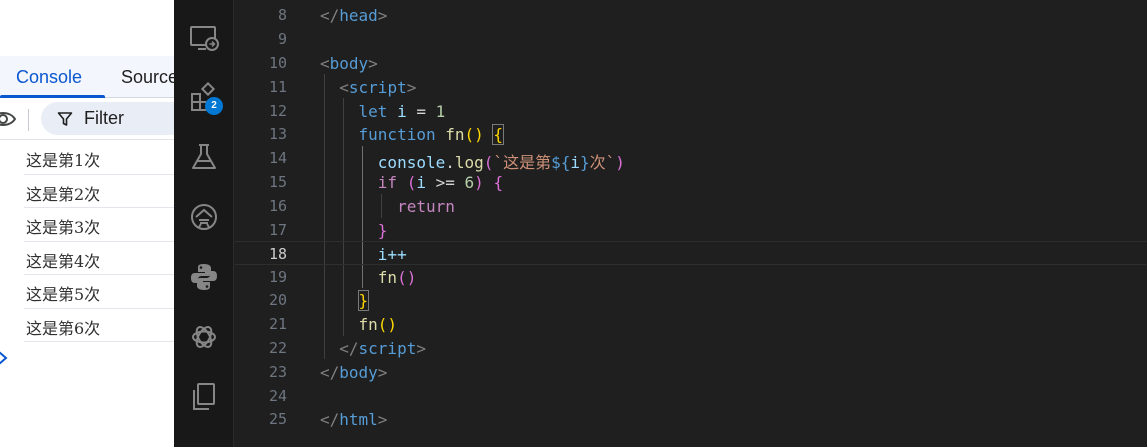 The image size is (1147, 447). What do you see at coordinates (349, 63) in the screenshot?
I see `code-text: <body>` at bounding box center [349, 63].